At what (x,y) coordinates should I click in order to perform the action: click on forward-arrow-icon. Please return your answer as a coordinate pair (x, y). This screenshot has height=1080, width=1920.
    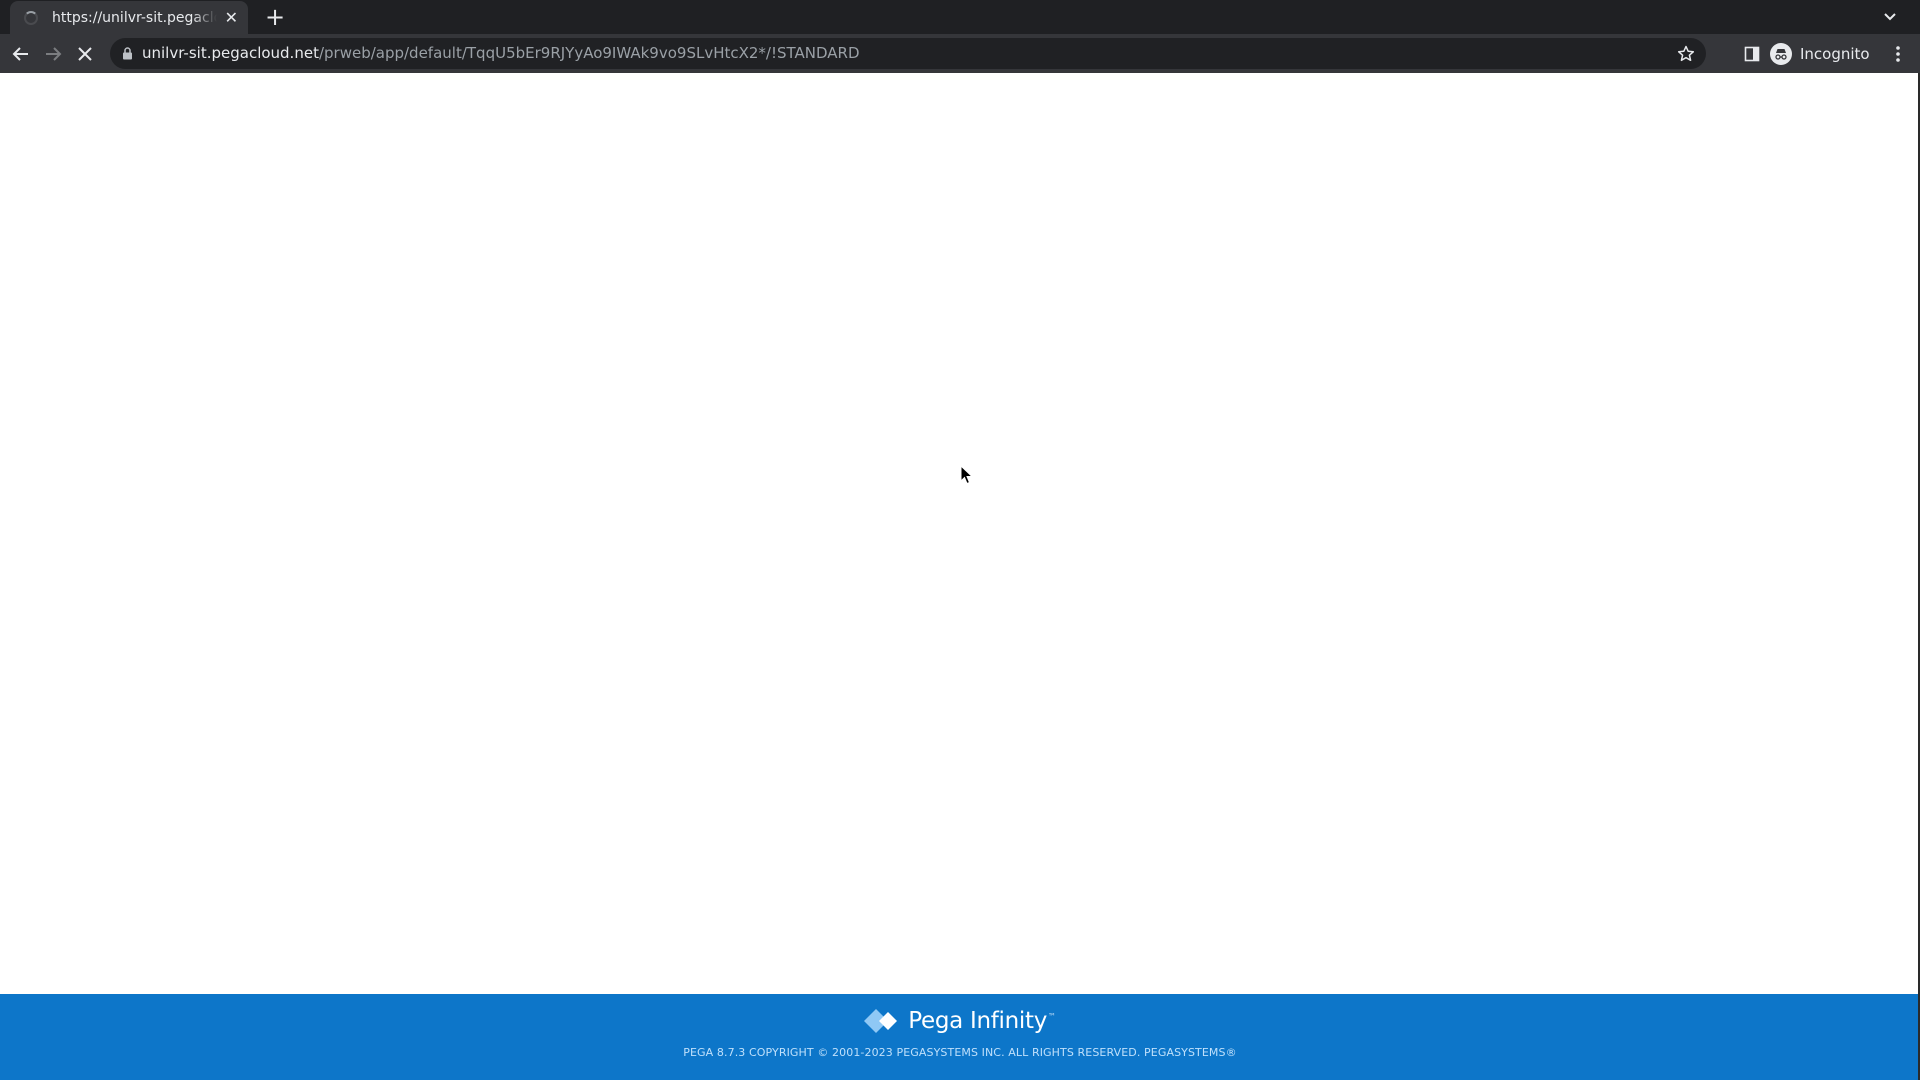
    Looking at the image, I should click on (54, 54).